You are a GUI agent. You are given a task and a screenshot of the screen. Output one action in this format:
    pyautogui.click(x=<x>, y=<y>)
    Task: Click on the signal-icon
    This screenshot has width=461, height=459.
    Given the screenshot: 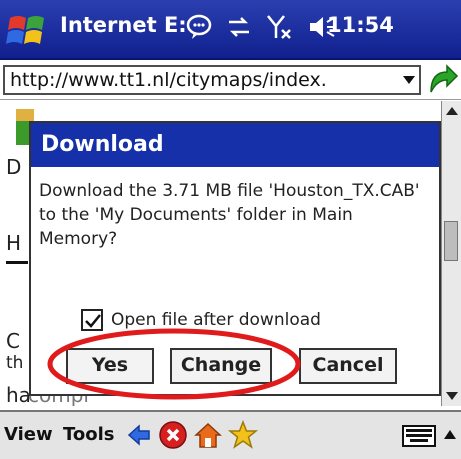 What is the action you would take?
    pyautogui.click(x=280, y=29)
    